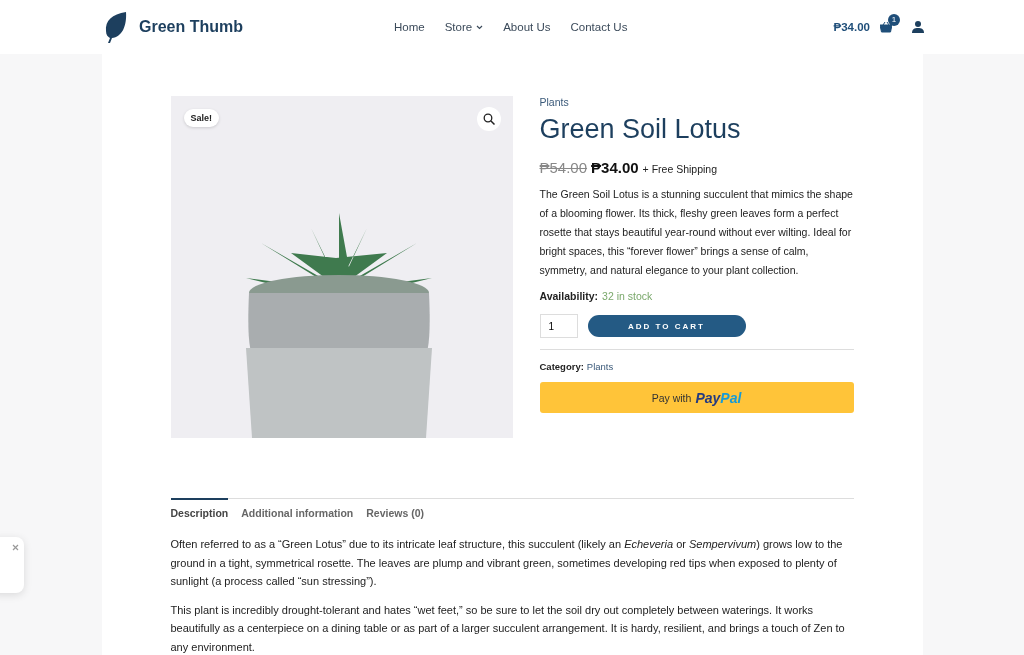  I want to click on description-paragraph: This plant is incredibly drought-tolerant and hates “wet feet,” so be sure to let the soil dry out completely between waterings. It works beautifully as a centerpiece on a dining table or as part of a larger succulent arrangement. It is hardy, resilient, and brings a touch of Zen to any environment., so click(508, 628).